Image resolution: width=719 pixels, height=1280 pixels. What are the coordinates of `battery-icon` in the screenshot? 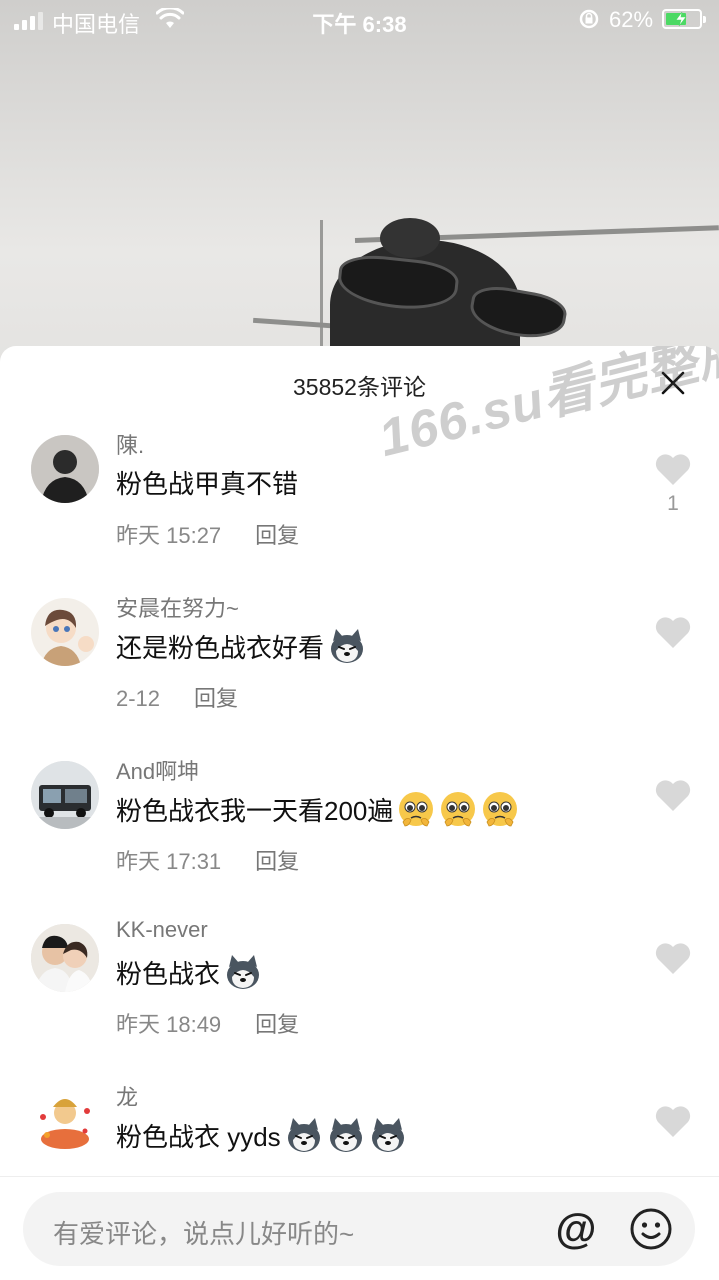 It's located at (684, 19).